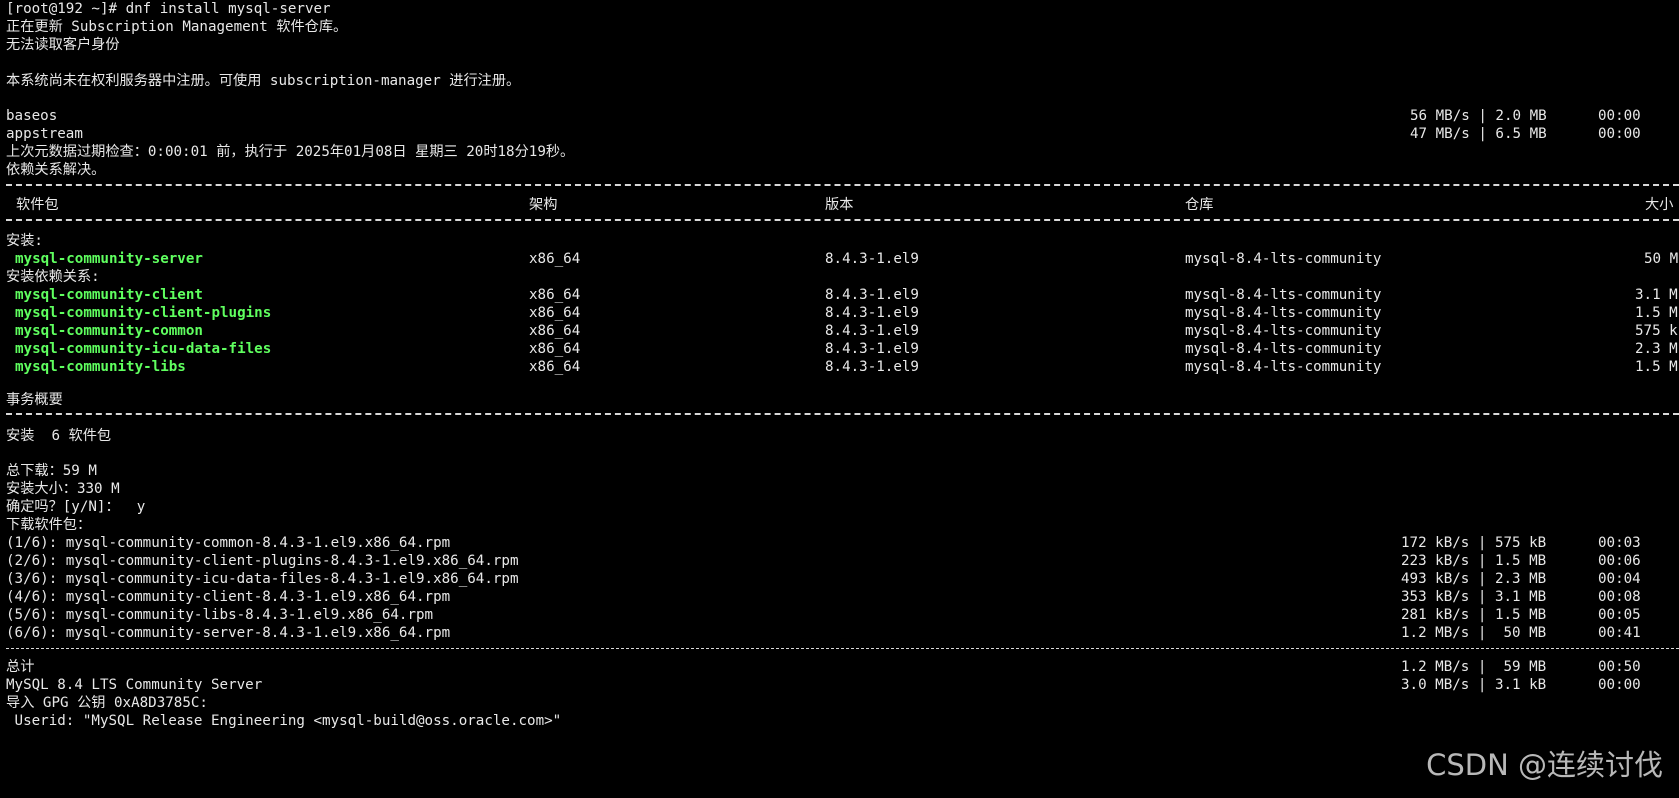 The image size is (1679, 798). I want to click on download-time: 00:04, so click(1619, 579).